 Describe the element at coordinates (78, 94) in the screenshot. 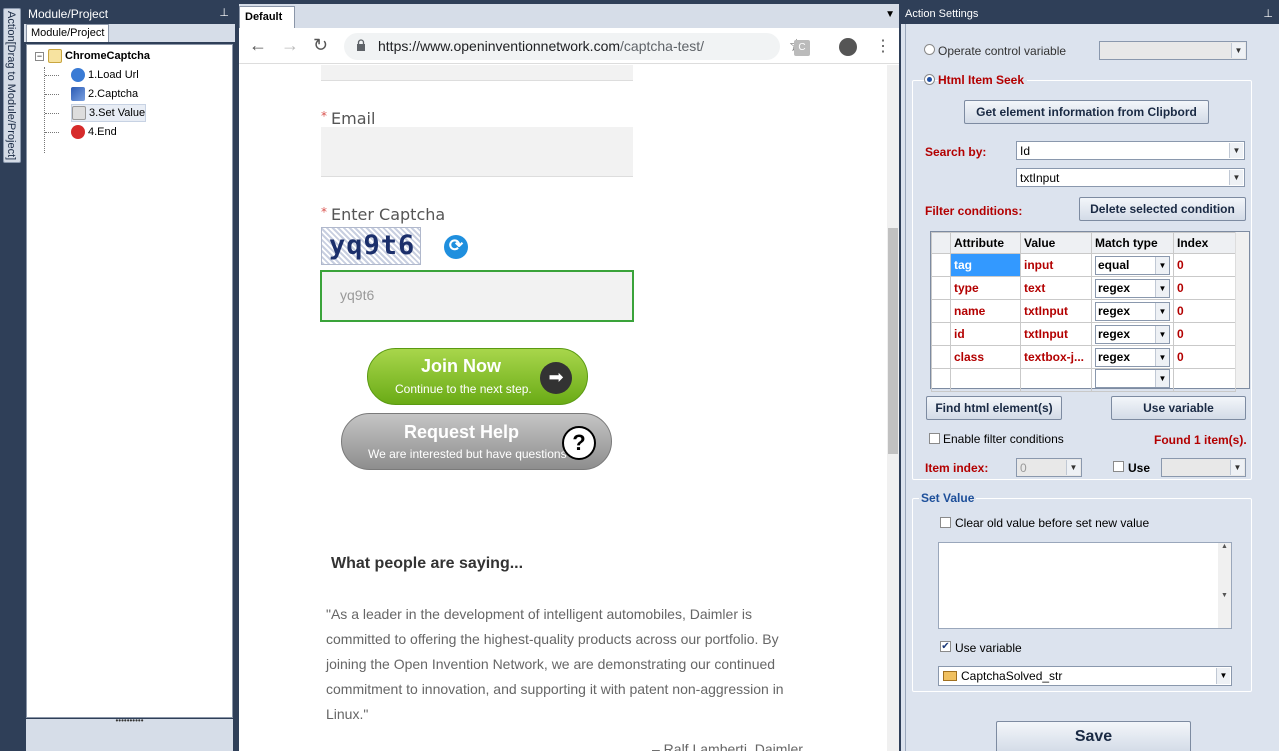

I see `captcha-icon` at that location.